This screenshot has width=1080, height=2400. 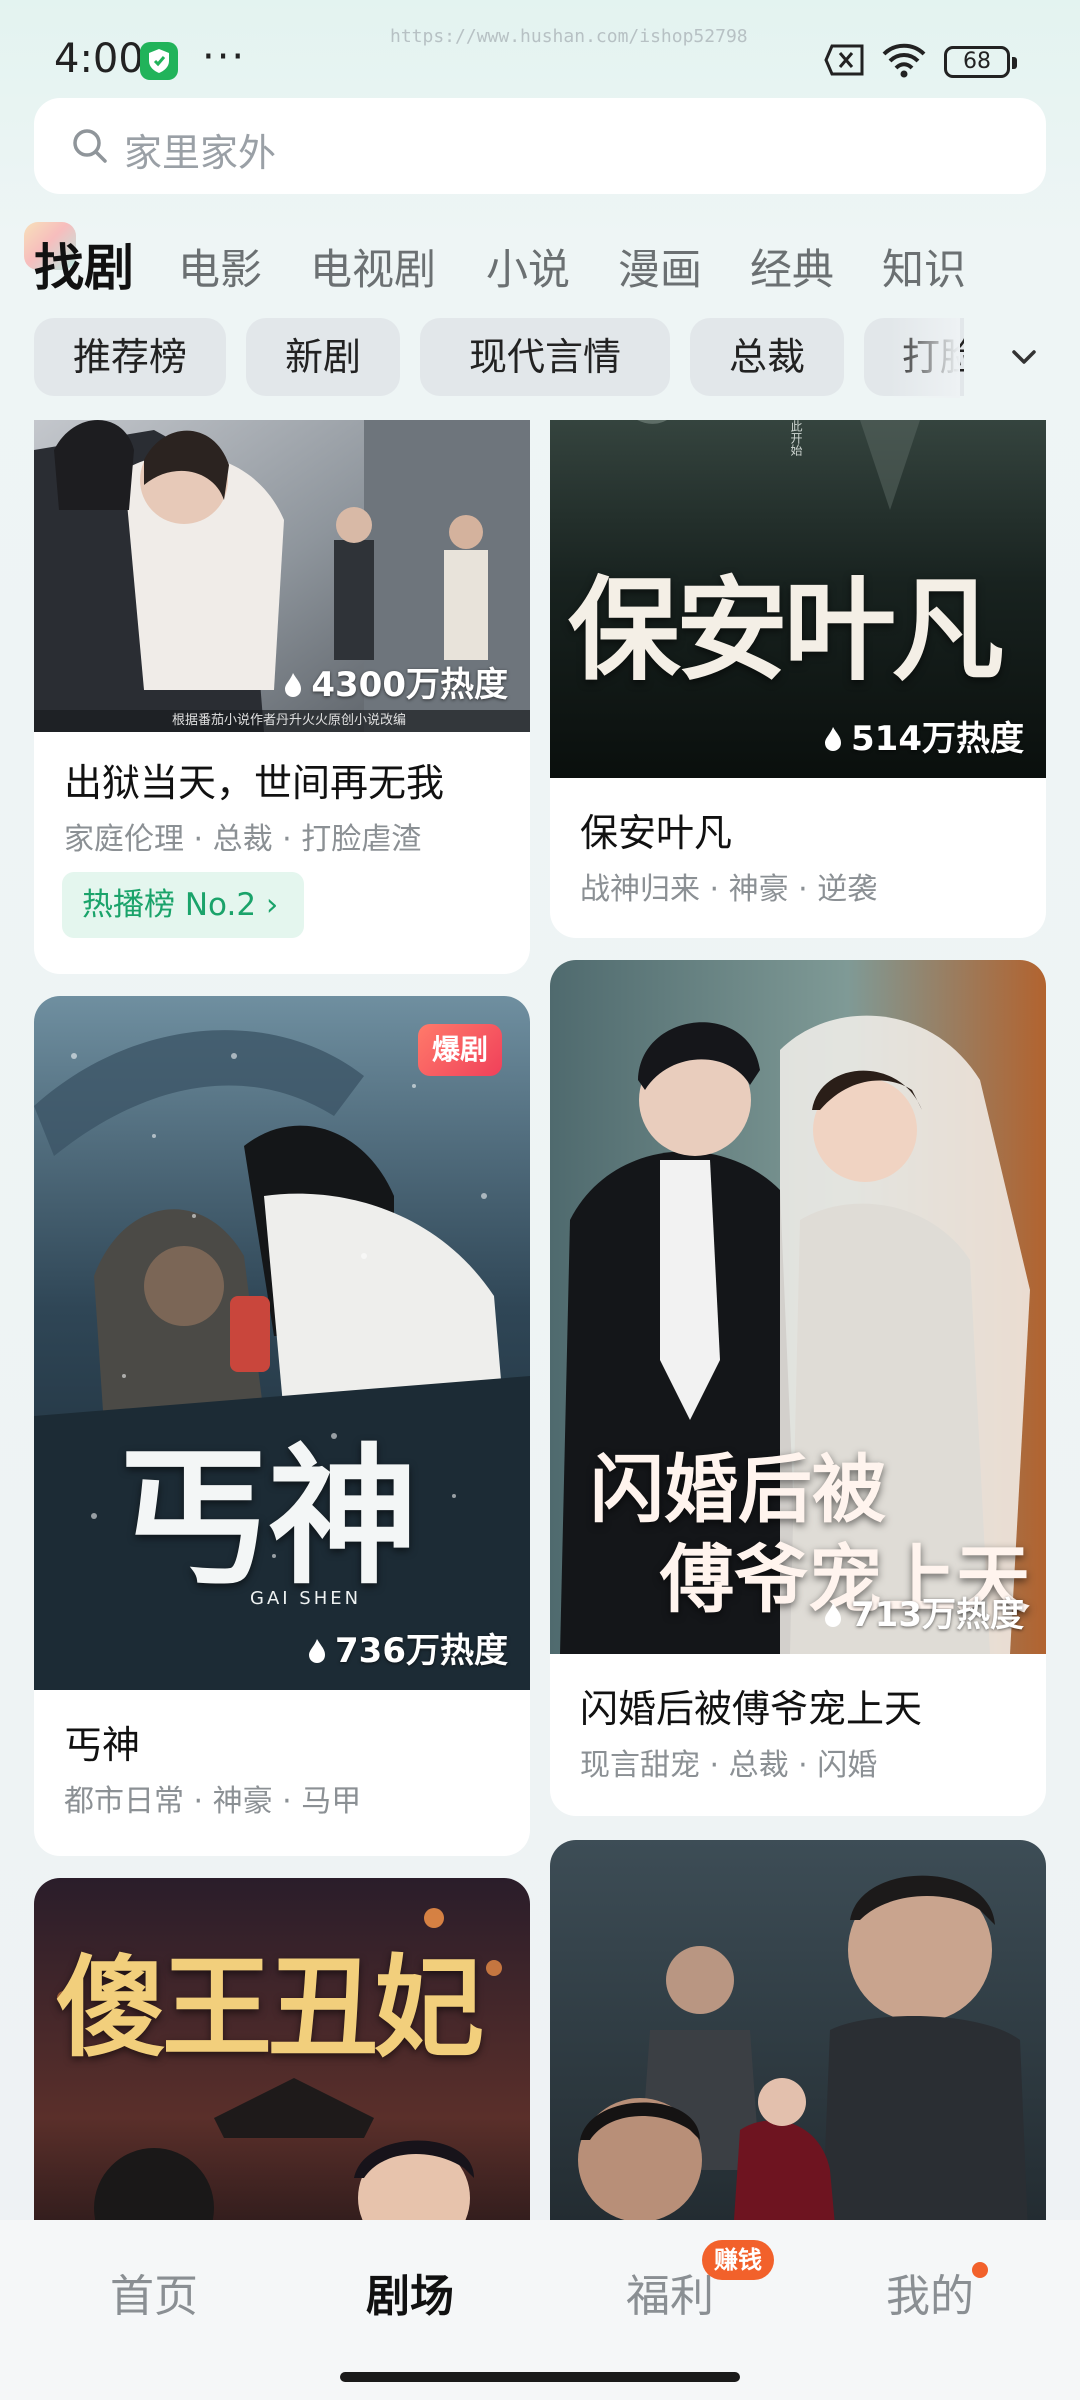 I want to click on heat-count: 4300万热度, so click(x=395, y=681).